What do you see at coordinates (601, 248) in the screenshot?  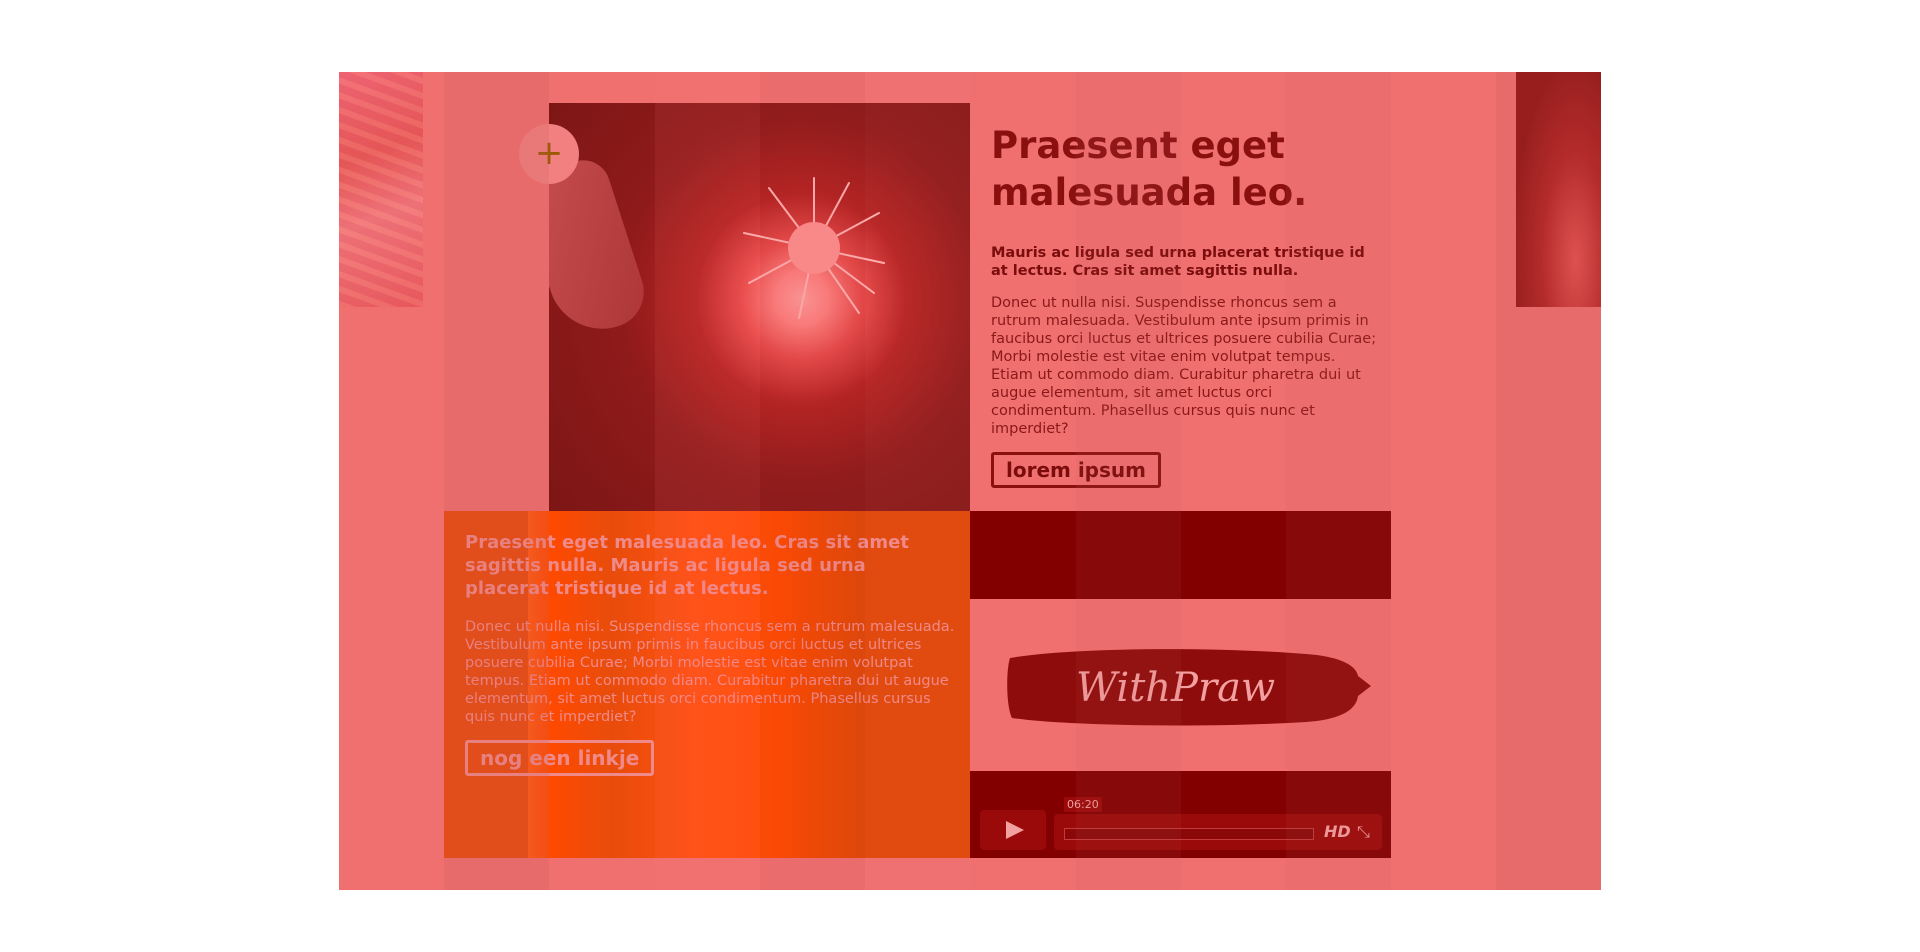 I see `hand-shape` at bounding box center [601, 248].